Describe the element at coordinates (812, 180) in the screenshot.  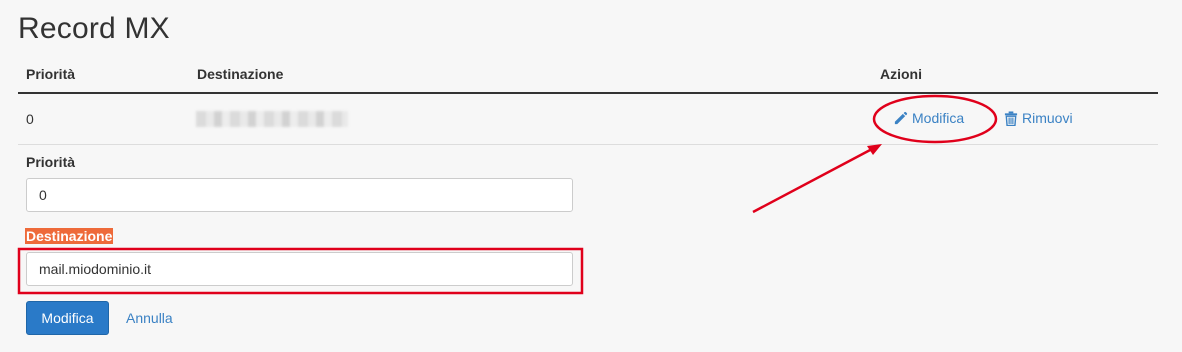
I see `annotation-arrow-line` at that location.